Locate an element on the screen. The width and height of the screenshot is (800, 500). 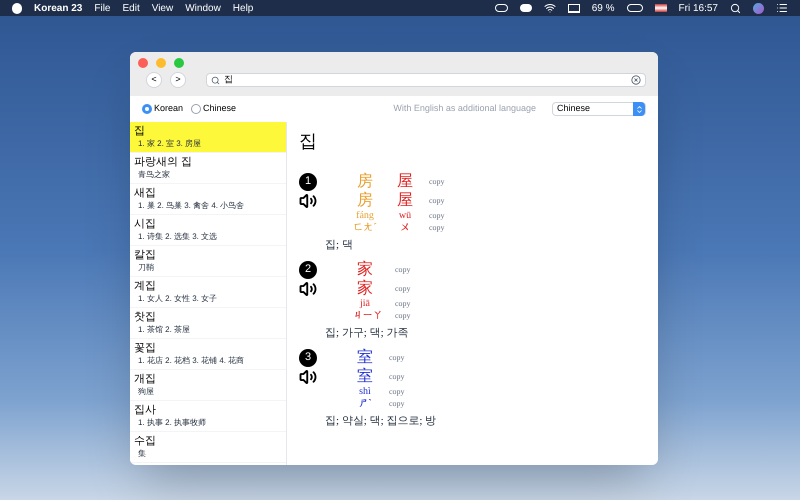
hanzi-text: shì is located at coordinates (365, 392).